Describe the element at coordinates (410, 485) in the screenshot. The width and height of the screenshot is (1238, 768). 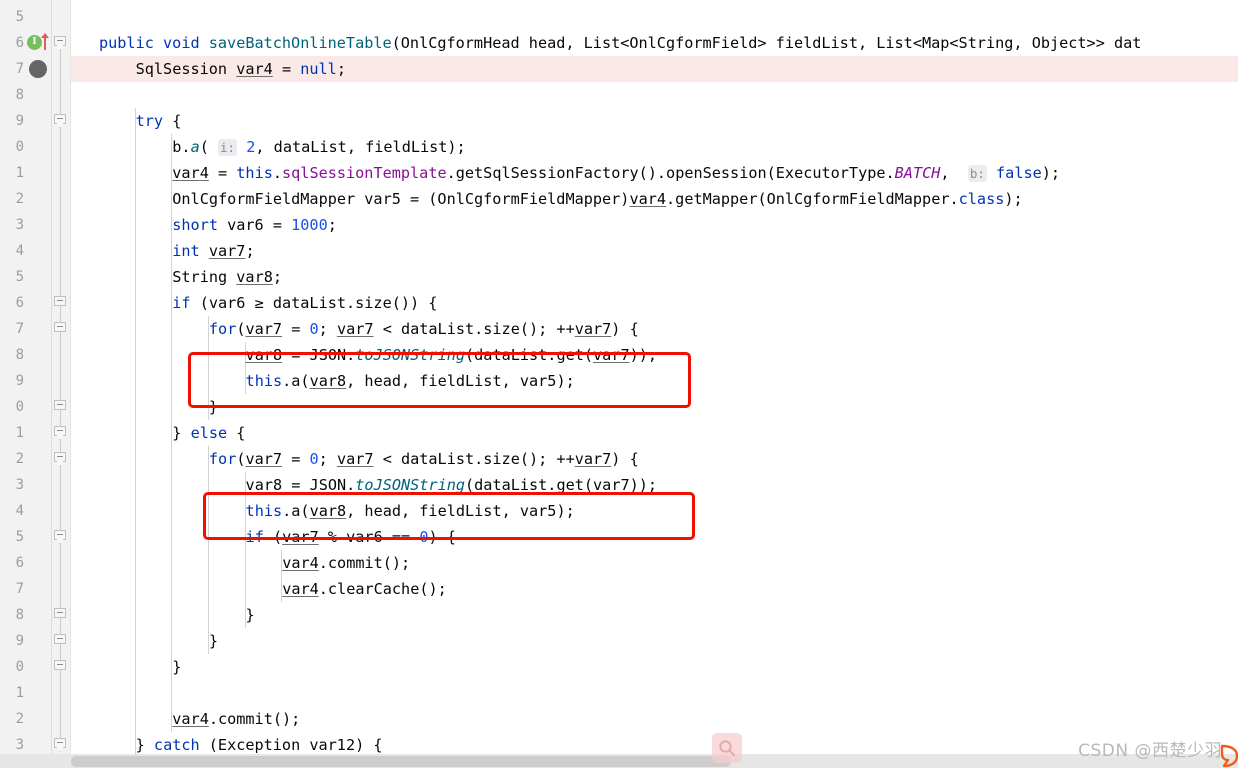
I see `code-token: toJSONString` at that location.